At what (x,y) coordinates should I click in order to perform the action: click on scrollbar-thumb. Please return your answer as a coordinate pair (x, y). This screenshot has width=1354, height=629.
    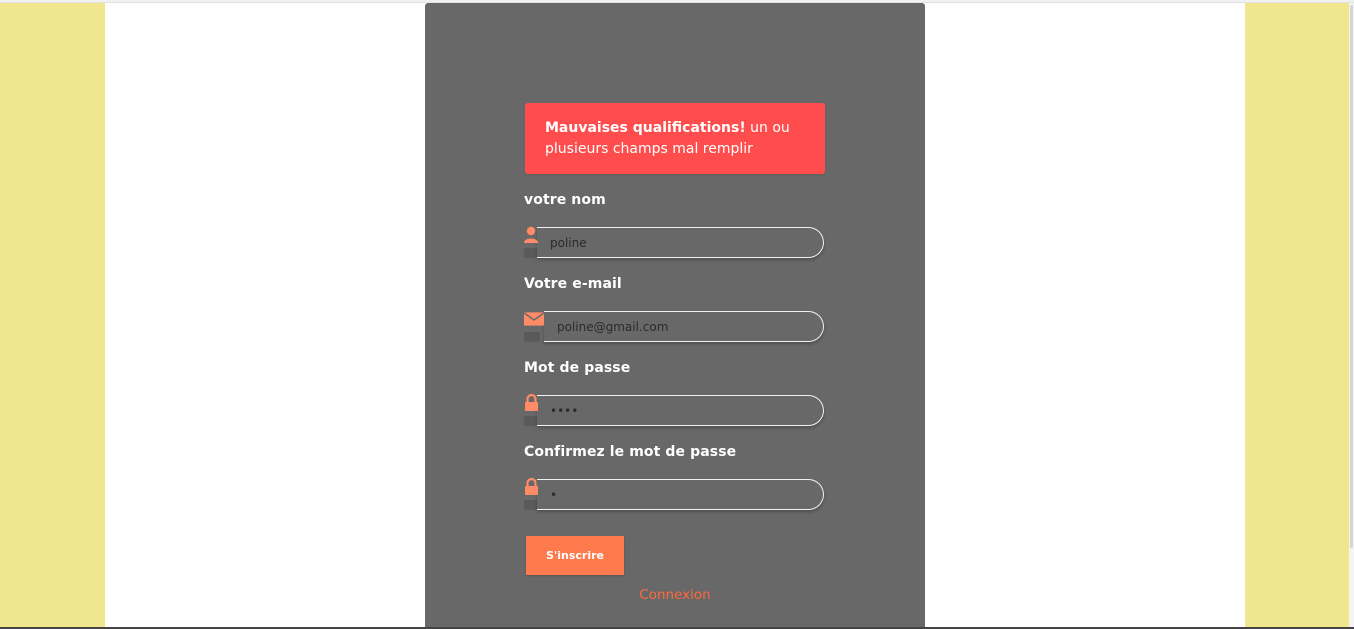
    Looking at the image, I should click on (1351, 276).